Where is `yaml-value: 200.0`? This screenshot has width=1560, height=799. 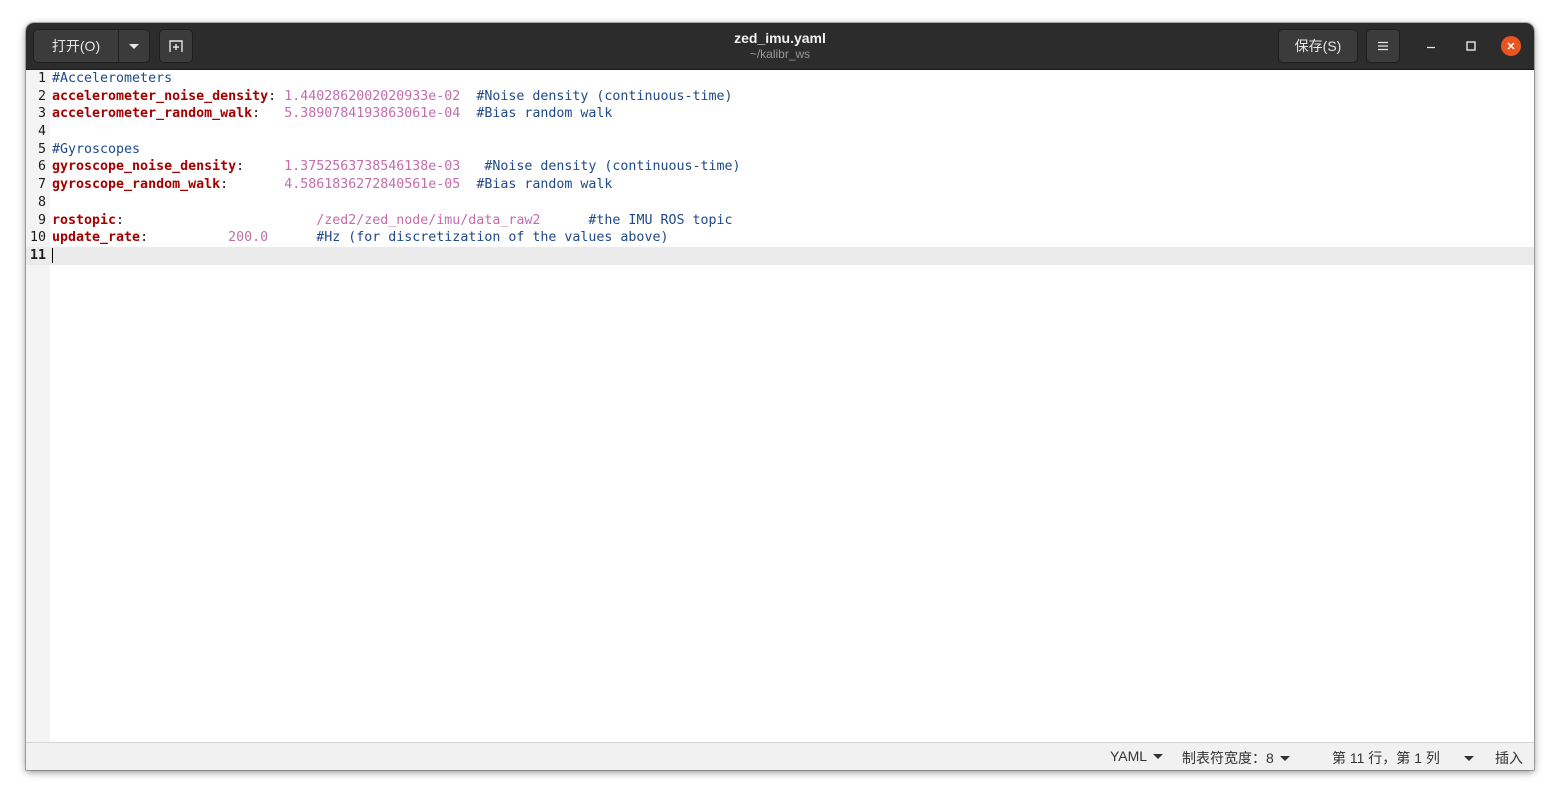
yaml-value: 200.0 is located at coordinates (248, 238).